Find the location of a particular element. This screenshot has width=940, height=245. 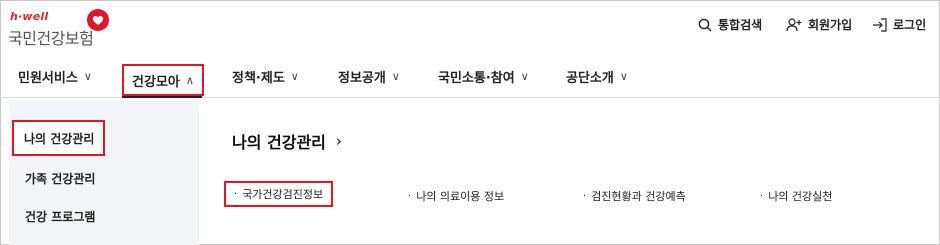

gnb-item-label: 민원서비스 is located at coordinates (48, 78).